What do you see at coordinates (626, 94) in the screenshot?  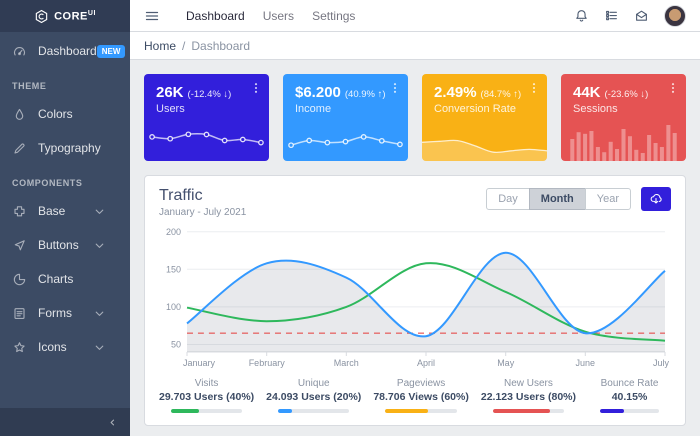 I see `card-delta: (-23.6% ↓)` at bounding box center [626, 94].